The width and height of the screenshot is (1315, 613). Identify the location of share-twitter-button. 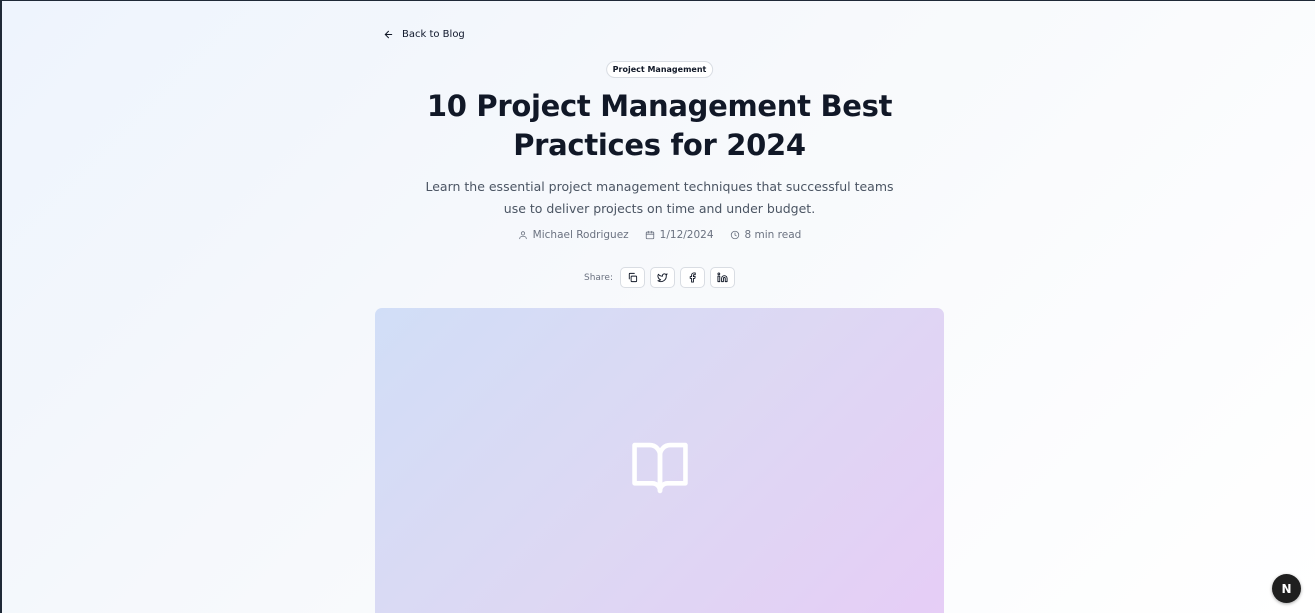
(662, 277).